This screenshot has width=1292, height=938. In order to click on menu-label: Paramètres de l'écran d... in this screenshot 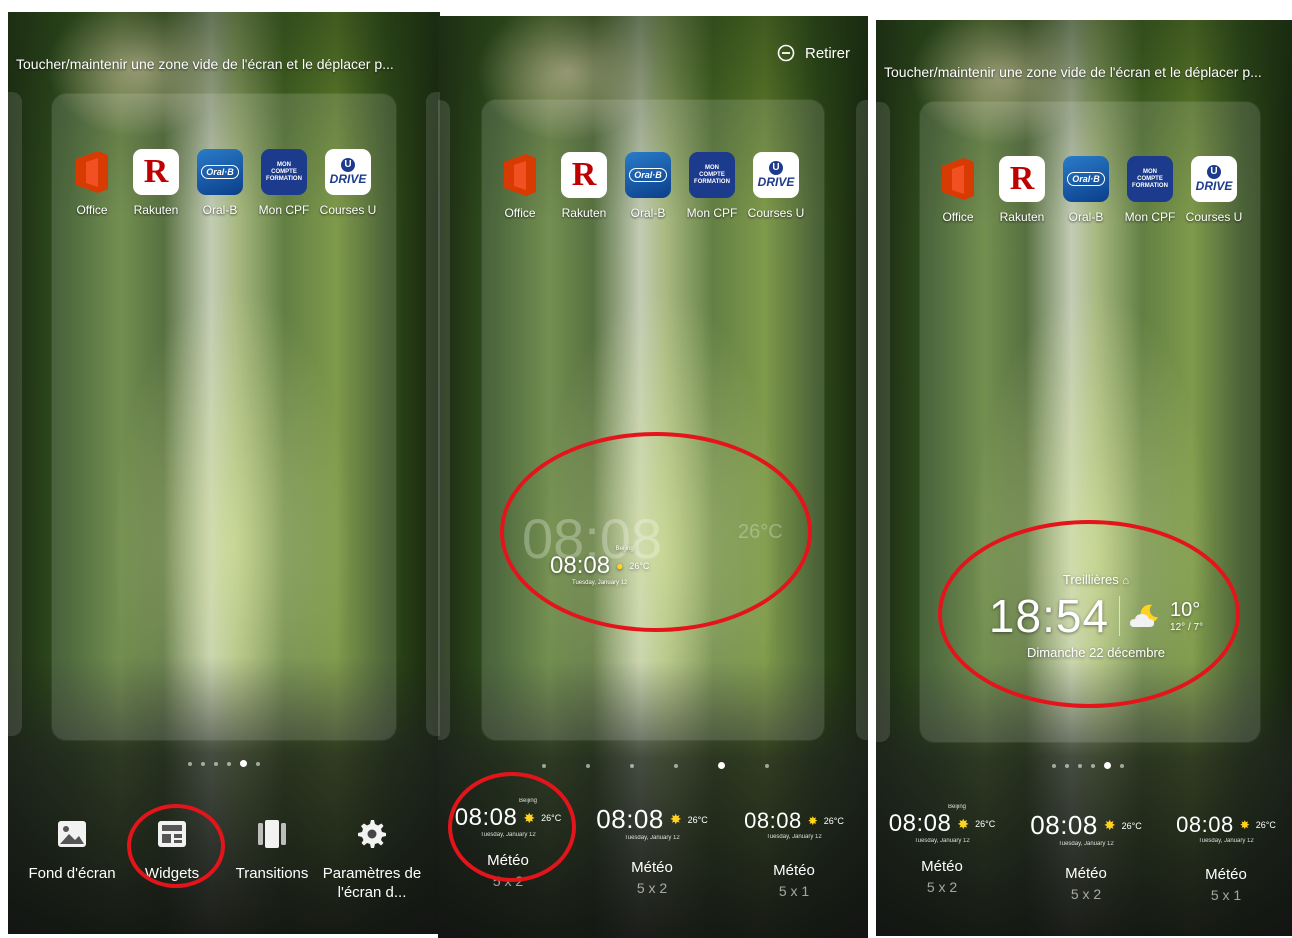, I will do `click(372, 883)`.